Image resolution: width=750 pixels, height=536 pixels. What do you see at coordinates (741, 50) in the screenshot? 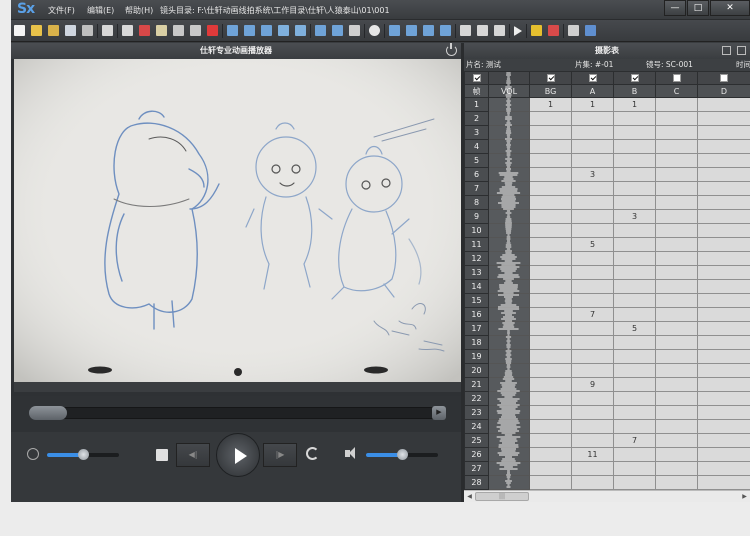
I see `sheet-close-icon` at bounding box center [741, 50].